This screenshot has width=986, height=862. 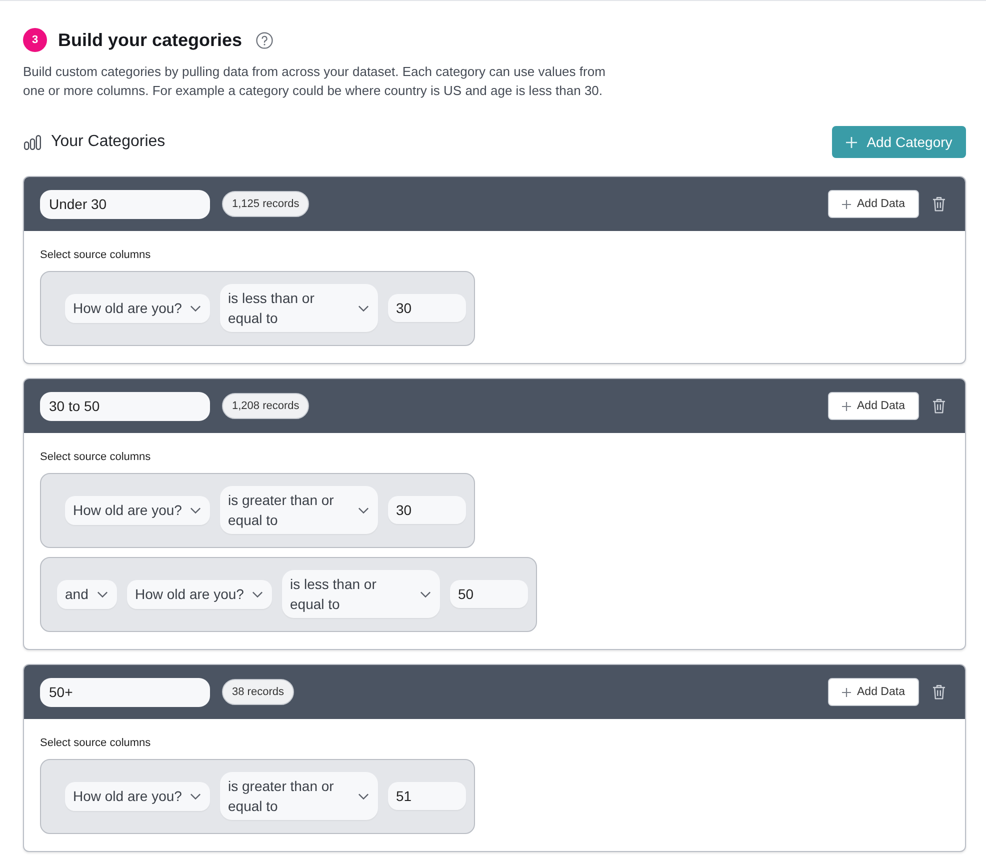 What do you see at coordinates (258, 692) in the screenshot?
I see `record-count-badge: 38 records` at bounding box center [258, 692].